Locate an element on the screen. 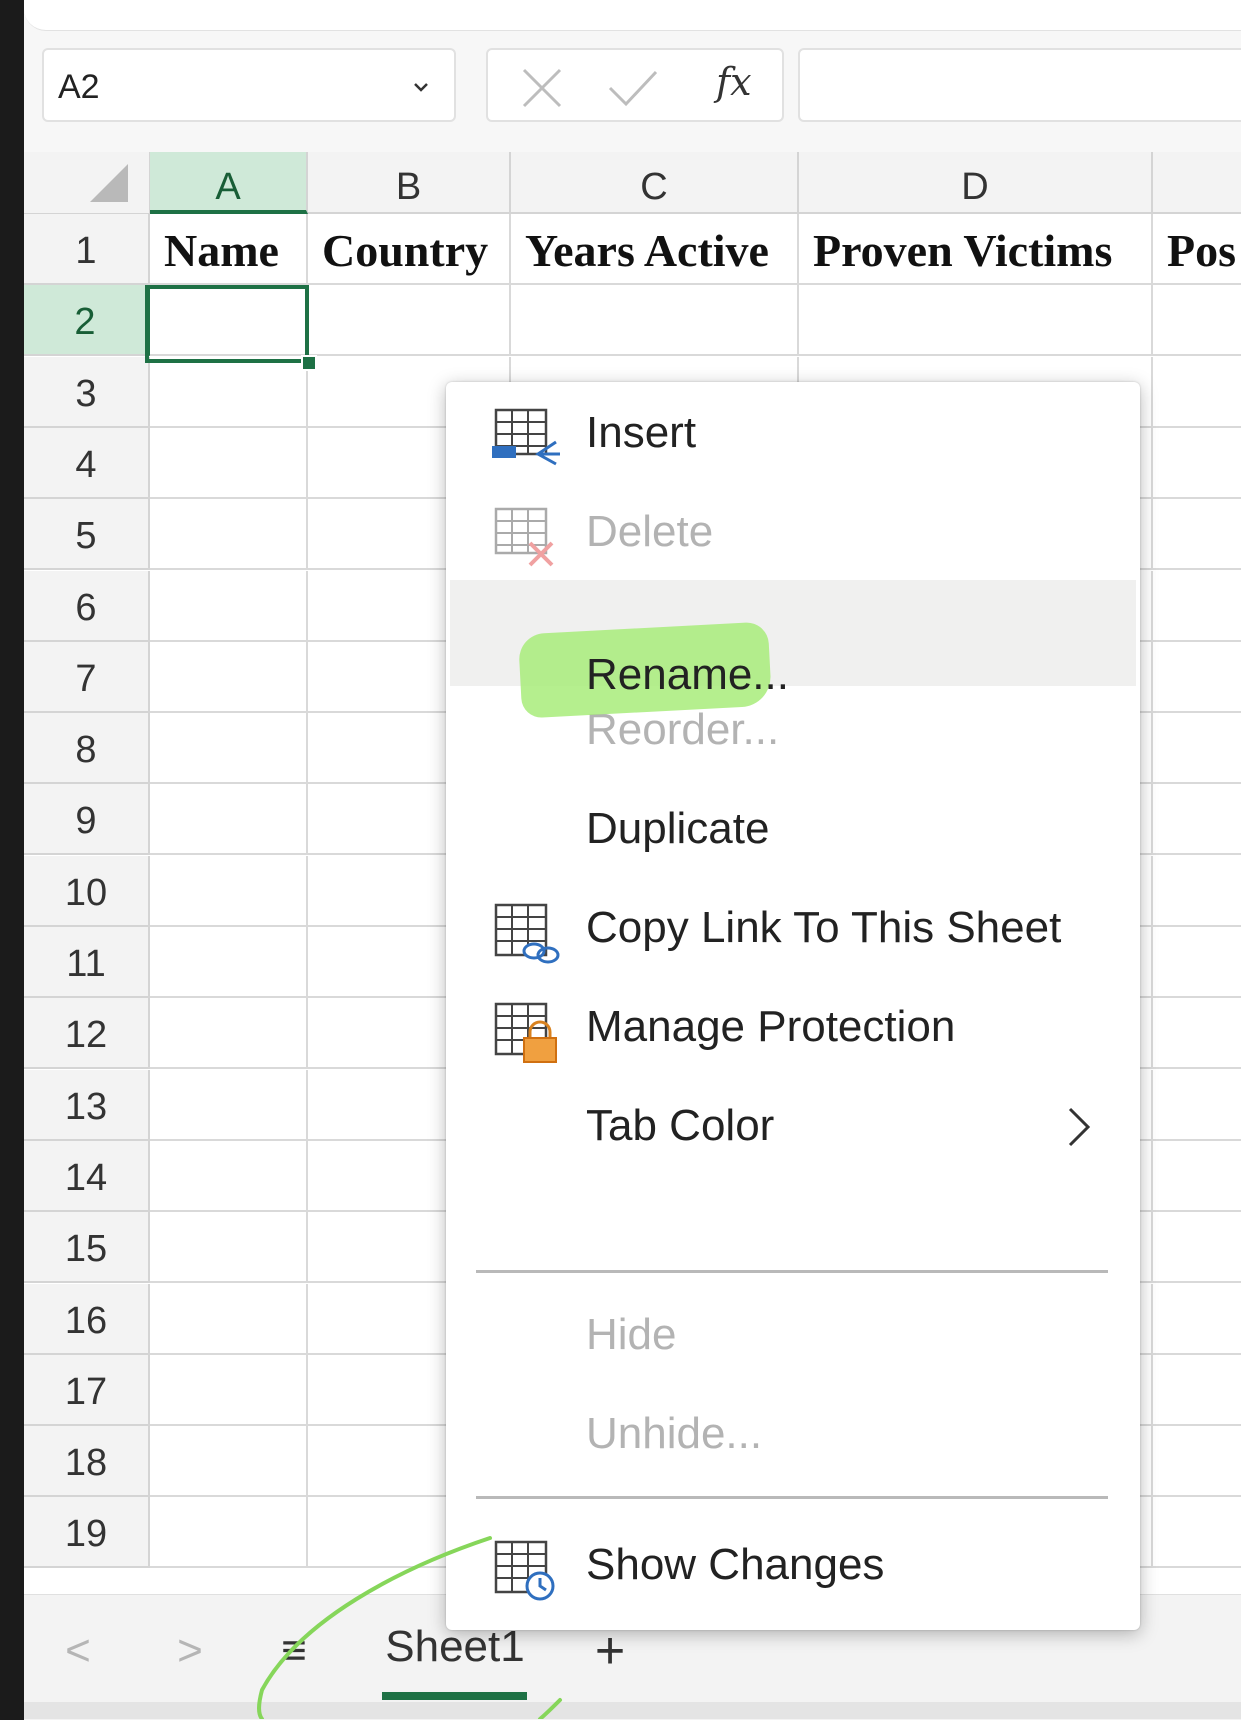 This screenshot has width=1241, height=1720. all-sheets-menu-icon: ≡ is located at coordinates (294, 1651).